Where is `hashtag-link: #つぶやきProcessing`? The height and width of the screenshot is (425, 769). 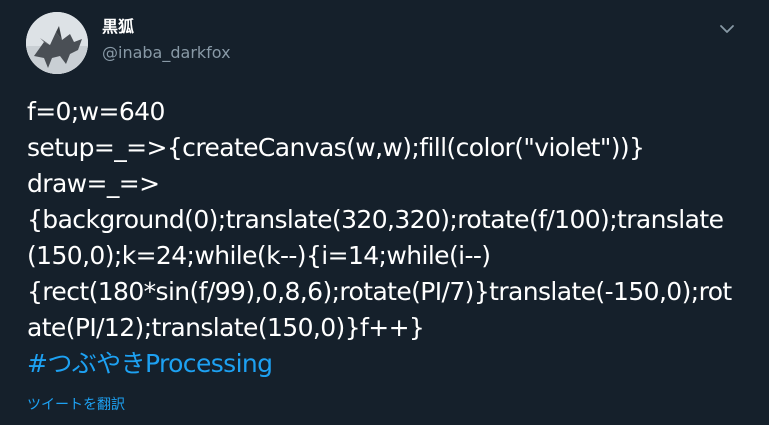
hashtag-link: #つぶやきProcessing is located at coordinates (389, 364).